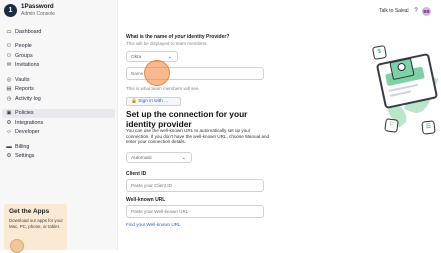 The width and height of the screenshot is (441, 253). What do you see at coordinates (27, 65) in the screenshot?
I see `sidebar-item-label: Invitations` at bounding box center [27, 65].